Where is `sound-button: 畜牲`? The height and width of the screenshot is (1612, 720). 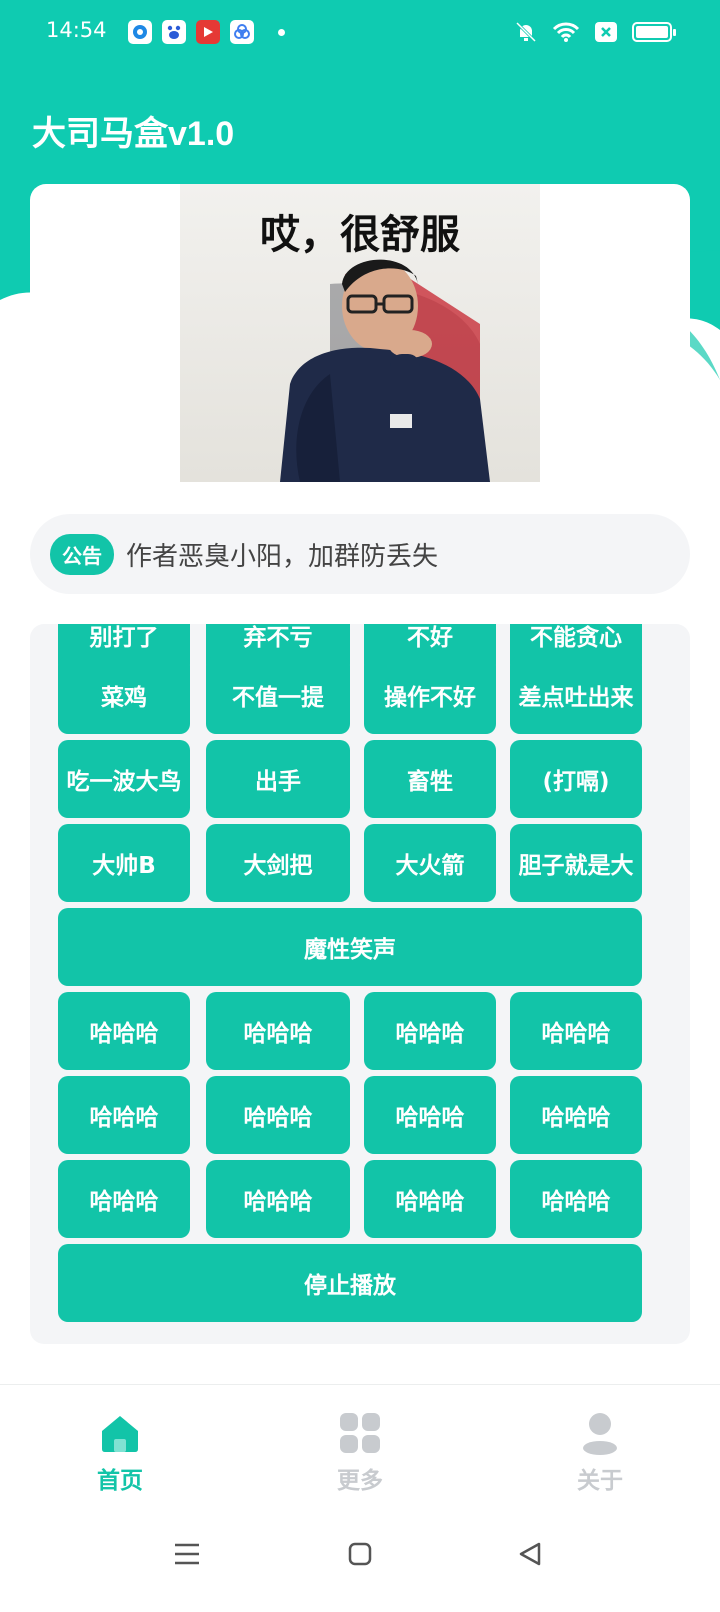 sound-button: 畜牲 is located at coordinates (430, 779).